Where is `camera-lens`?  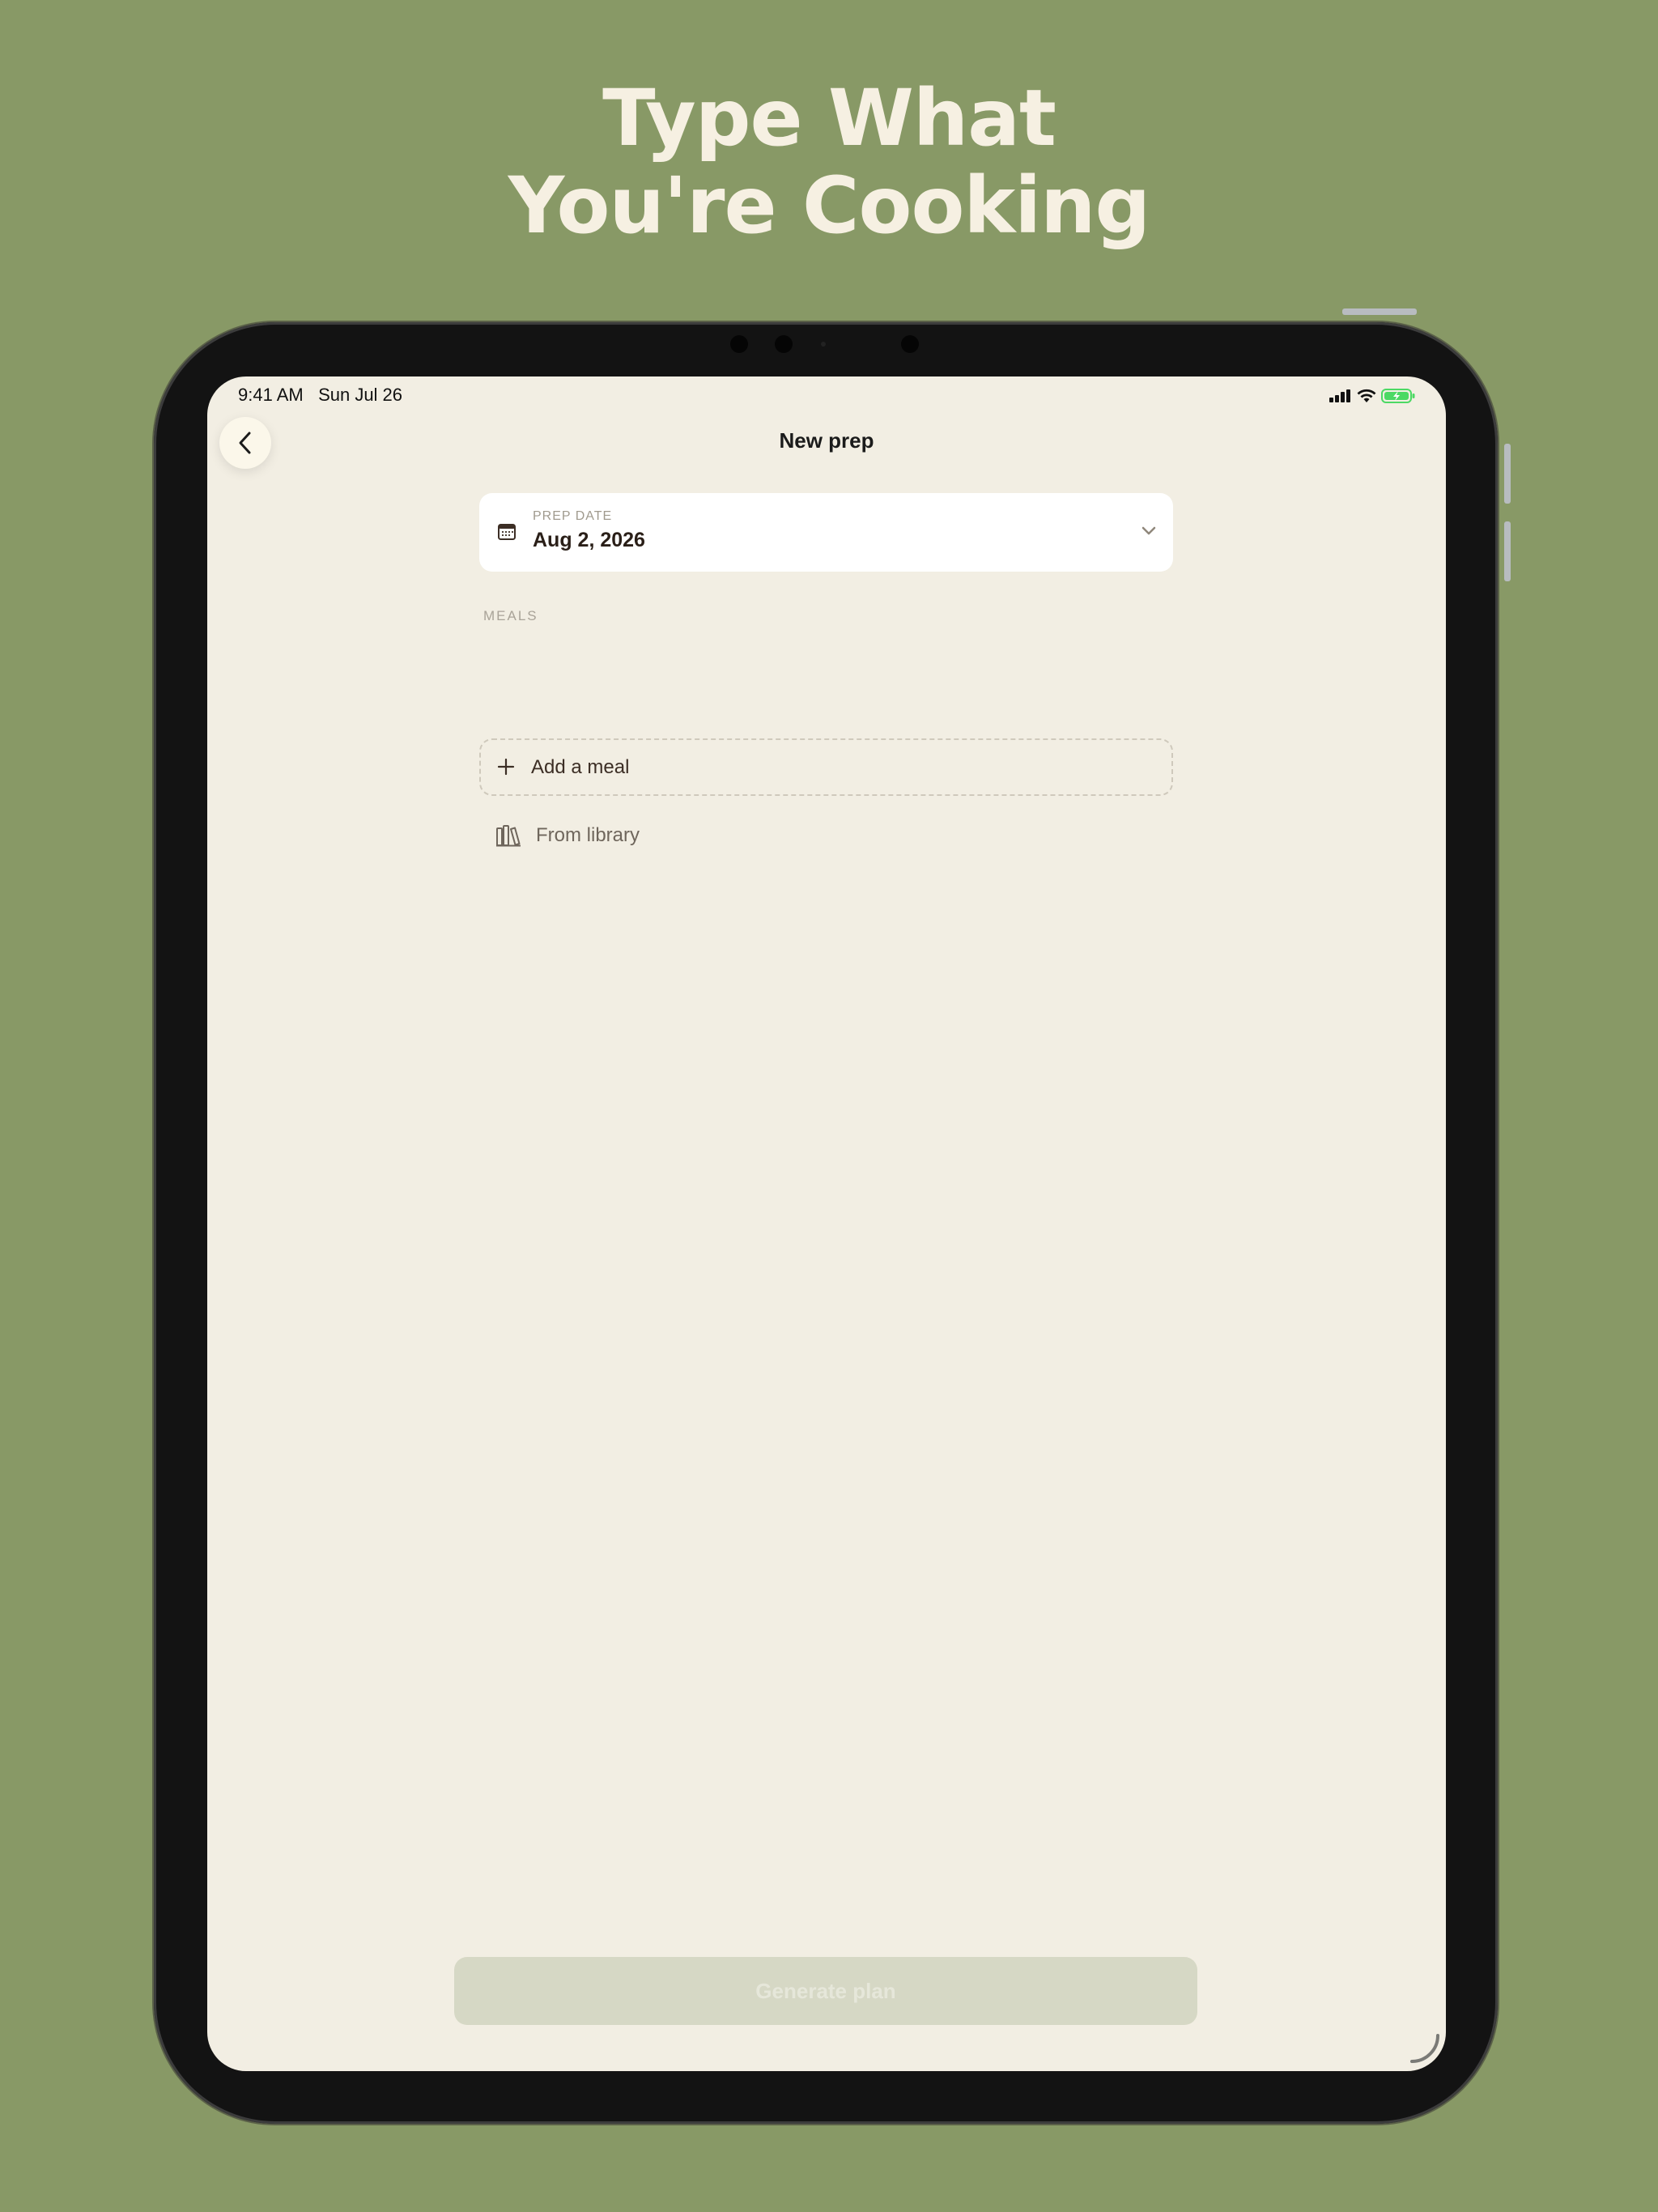 camera-lens is located at coordinates (910, 344).